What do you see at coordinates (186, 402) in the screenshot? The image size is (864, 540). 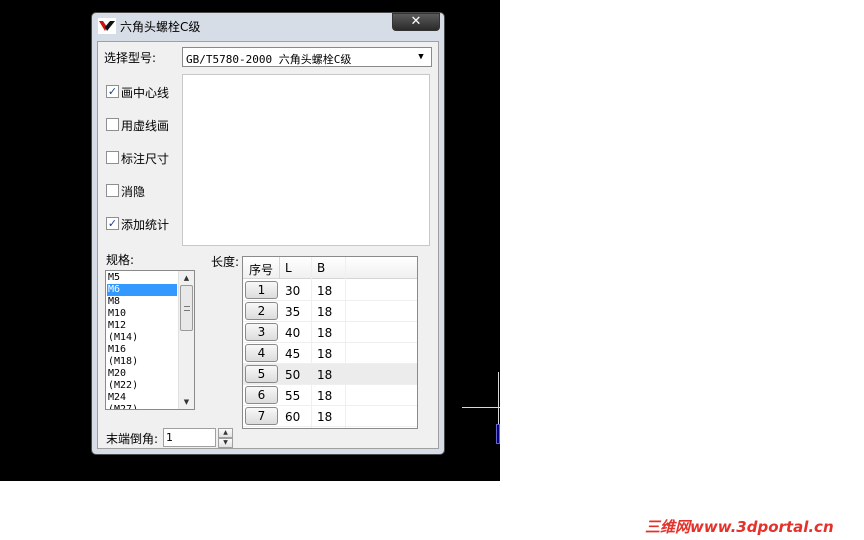 I see `scroll-down-icon: ▼` at bounding box center [186, 402].